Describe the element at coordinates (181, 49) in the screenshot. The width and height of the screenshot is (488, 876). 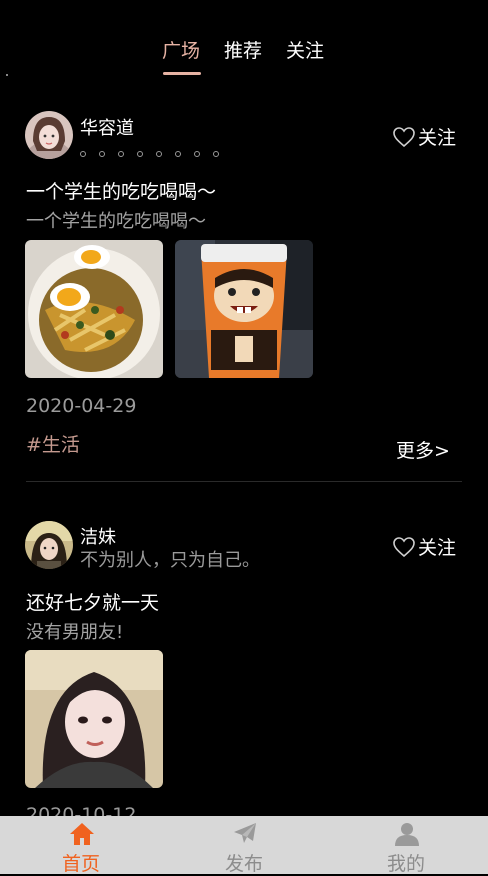
I see `tab-square: 广场` at that location.